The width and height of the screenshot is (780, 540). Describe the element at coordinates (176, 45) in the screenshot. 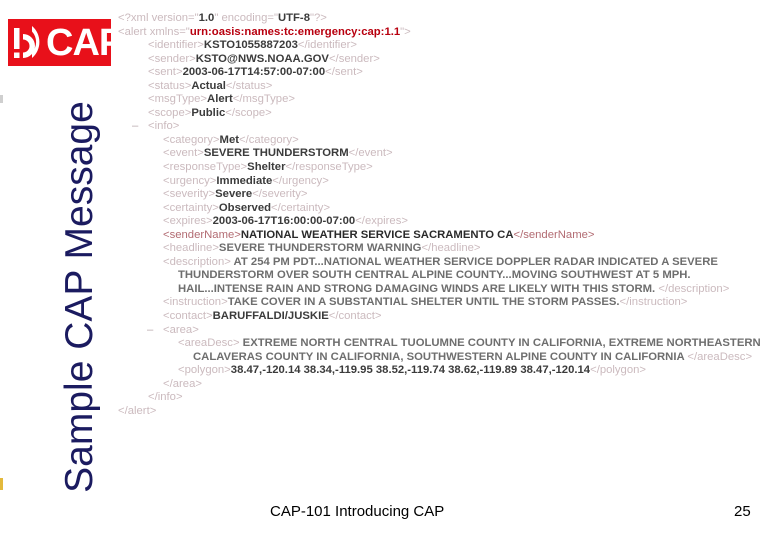

I see `xml-tag: <identifier>` at that location.